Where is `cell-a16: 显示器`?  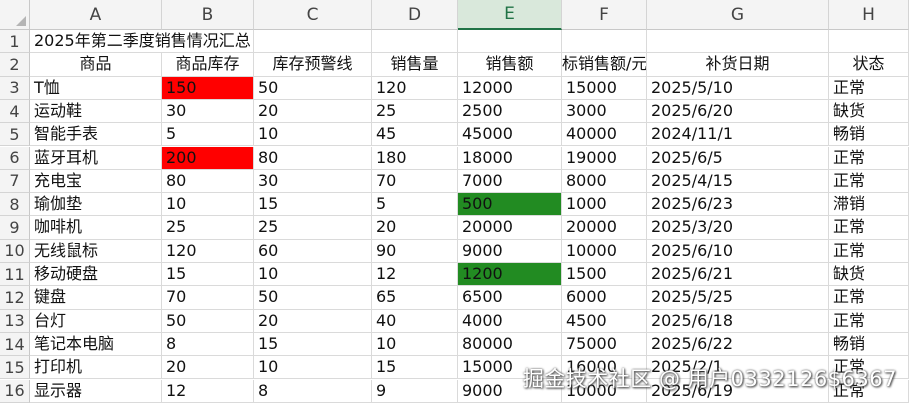
cell-a16: 显示器 is located at coordinates (96, 391).